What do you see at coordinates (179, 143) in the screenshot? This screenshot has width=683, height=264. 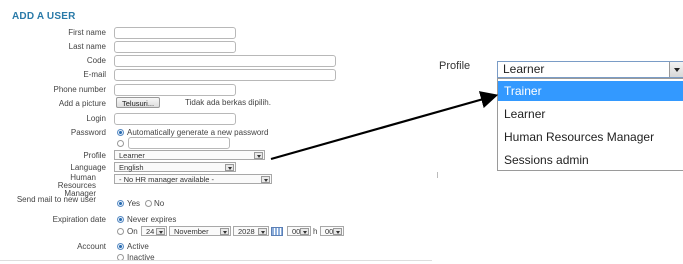 I see `password-input` at bounding box center [179, 143].